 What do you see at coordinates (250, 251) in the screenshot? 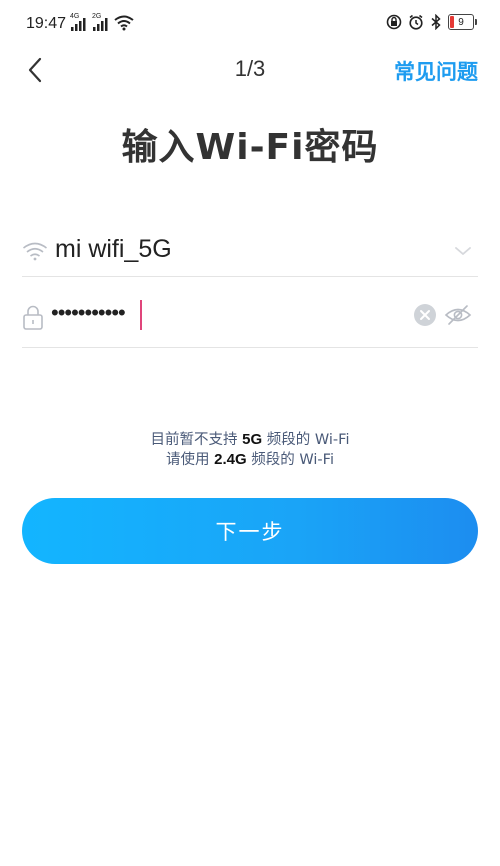
I see `ssid-field: mi wifi_5G` at bounding box center [250, 251].